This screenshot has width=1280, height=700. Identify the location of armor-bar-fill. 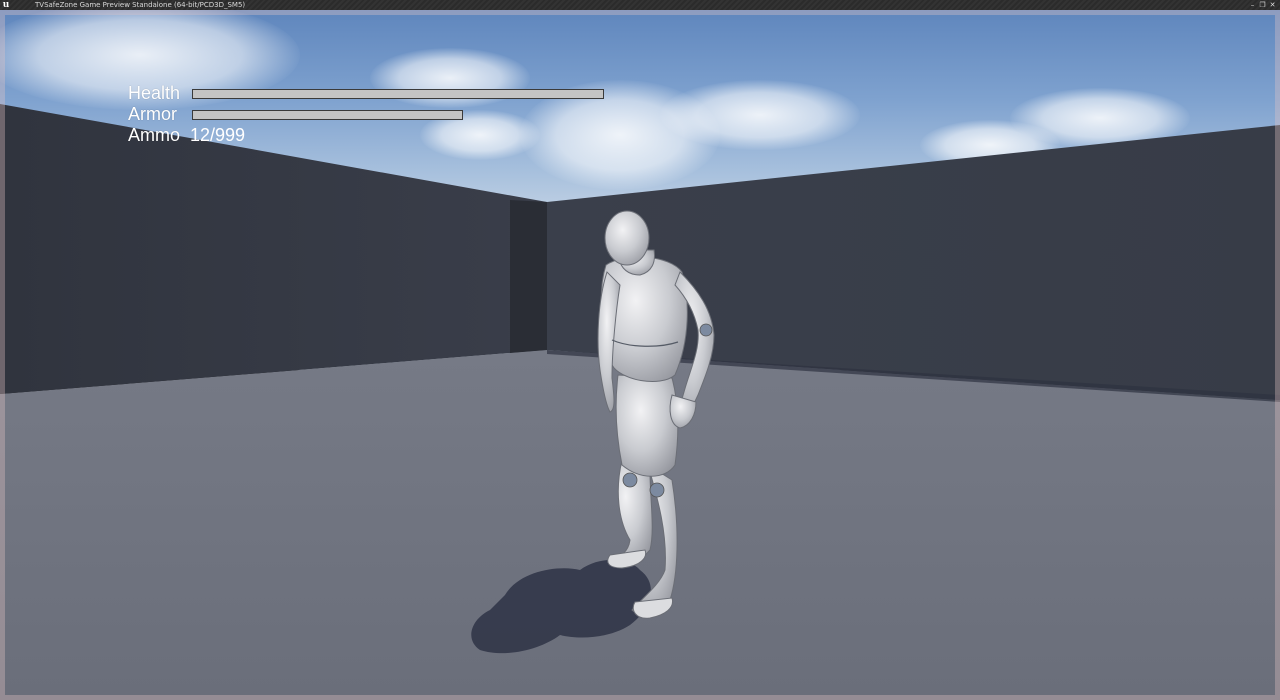
(327, 114).